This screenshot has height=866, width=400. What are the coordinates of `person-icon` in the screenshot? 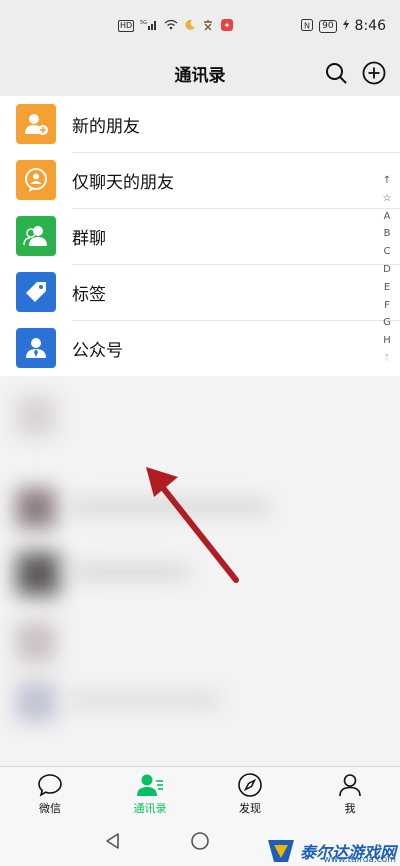 It's located at (350, 785).